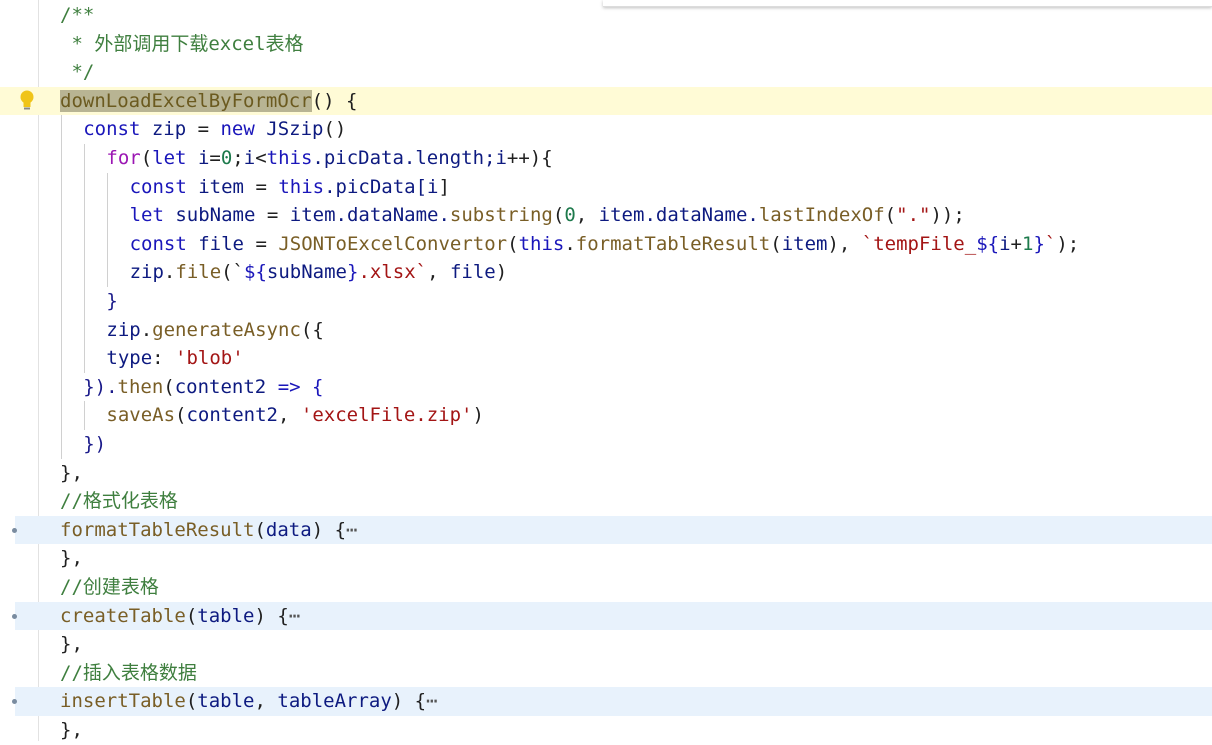 The width and height of the screenshot is (1212, 745). I want to click on code-line: }, so click(606, 301).